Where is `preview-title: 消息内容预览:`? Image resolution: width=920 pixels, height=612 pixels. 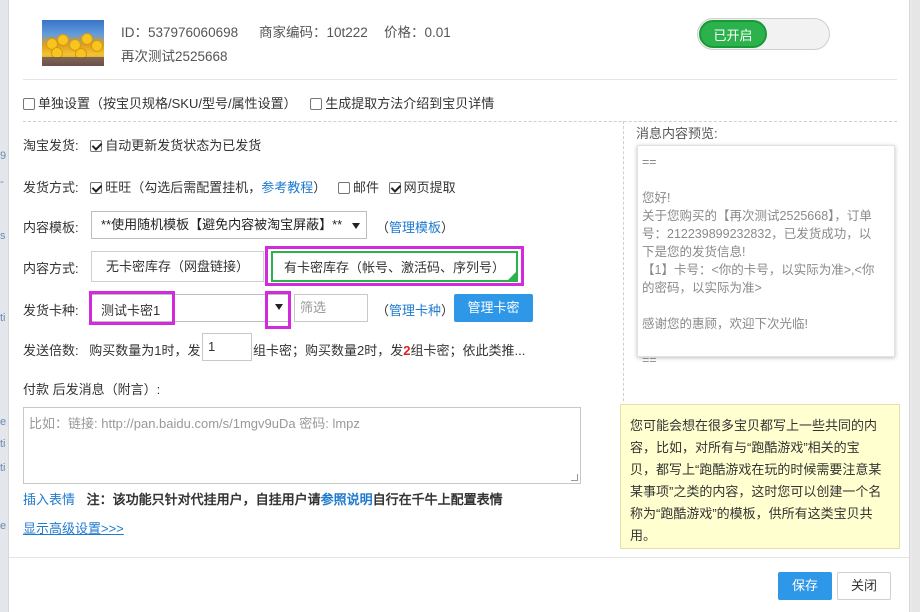
preview-title: 消息内容预览: is located at coordinates (677, 133).